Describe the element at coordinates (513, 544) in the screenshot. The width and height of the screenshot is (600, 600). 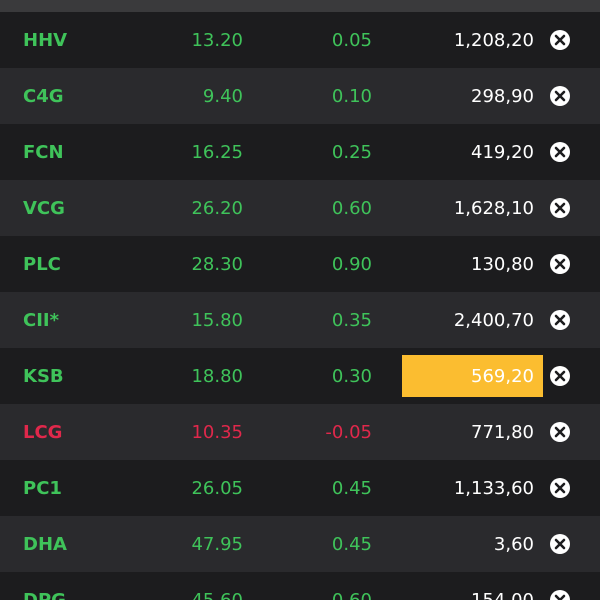
I see `stock-volume: 3,60` at that location.